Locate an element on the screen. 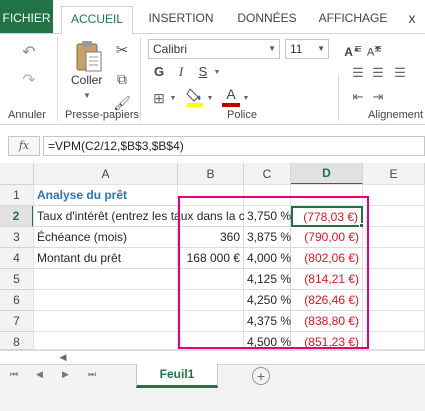 This screenshot has width=425, height=411. next-sheet-icon: ▶ is located at coordinates (65, 374).